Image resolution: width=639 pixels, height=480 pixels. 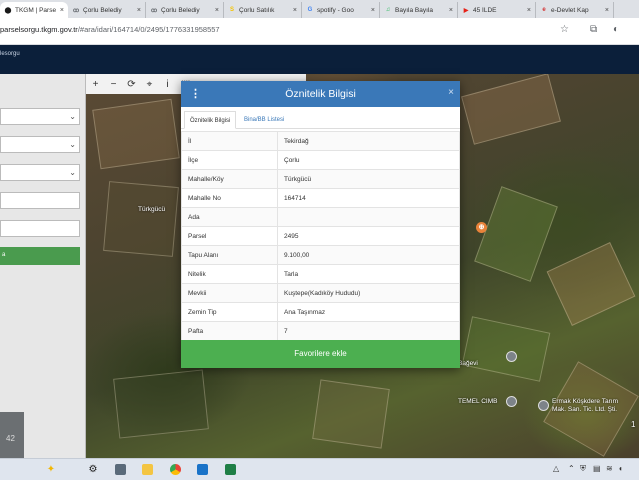 I want to click on attribute-value: 2495, so click(x=368, y=236).